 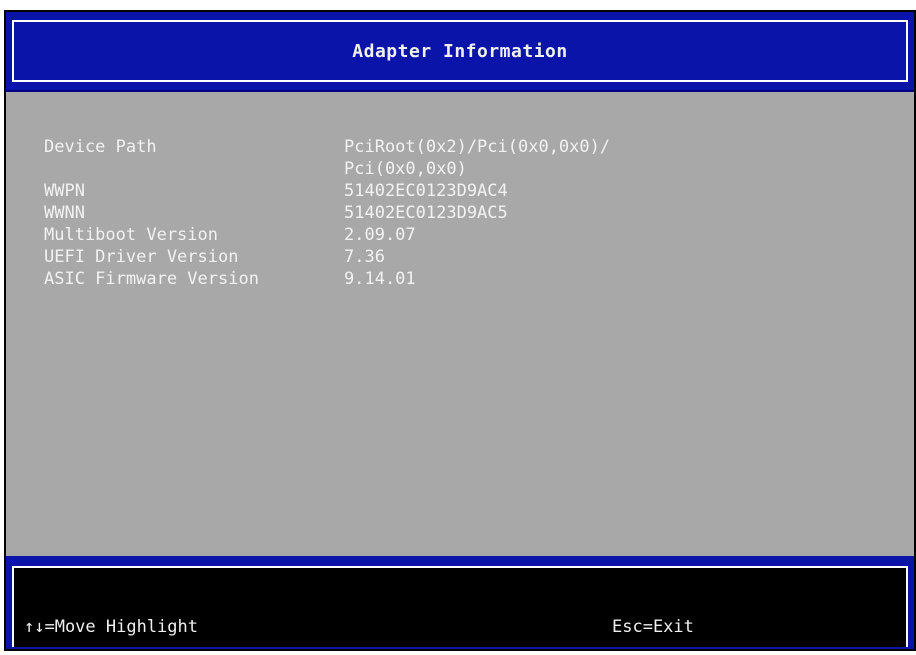 What do you see at coordinates (64, 213) in the screenshot?
I see `info-label: WWNN` at bounding box center [64, 213].